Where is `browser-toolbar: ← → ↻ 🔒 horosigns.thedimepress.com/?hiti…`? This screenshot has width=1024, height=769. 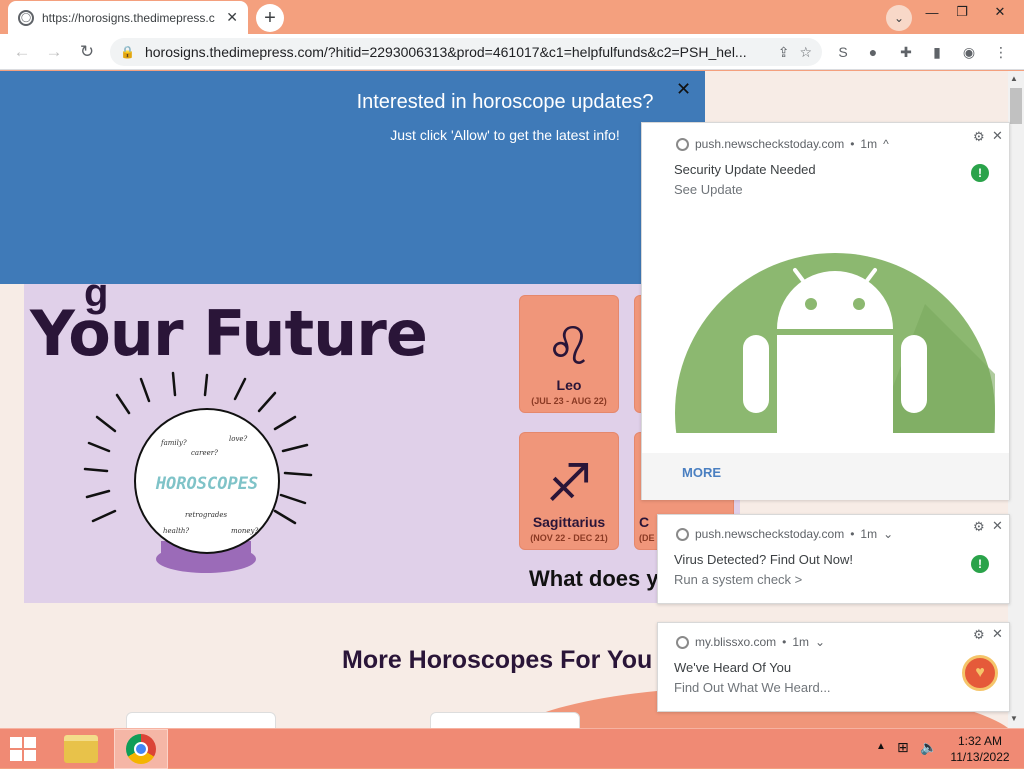
browser-toolbar: ← → ↻ 🔒 horosigns.thedimepress.com/?hiti… is located at coordinates (512, 52).